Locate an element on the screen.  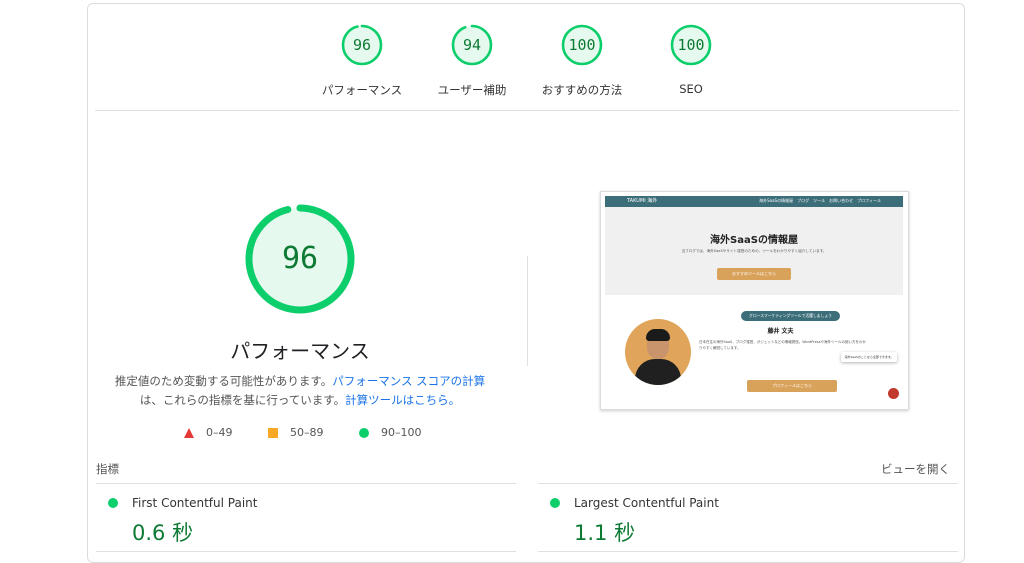
metric-lcp: Largest Contentful Paint 1.1 秒 is located at coordinates (634, 521).